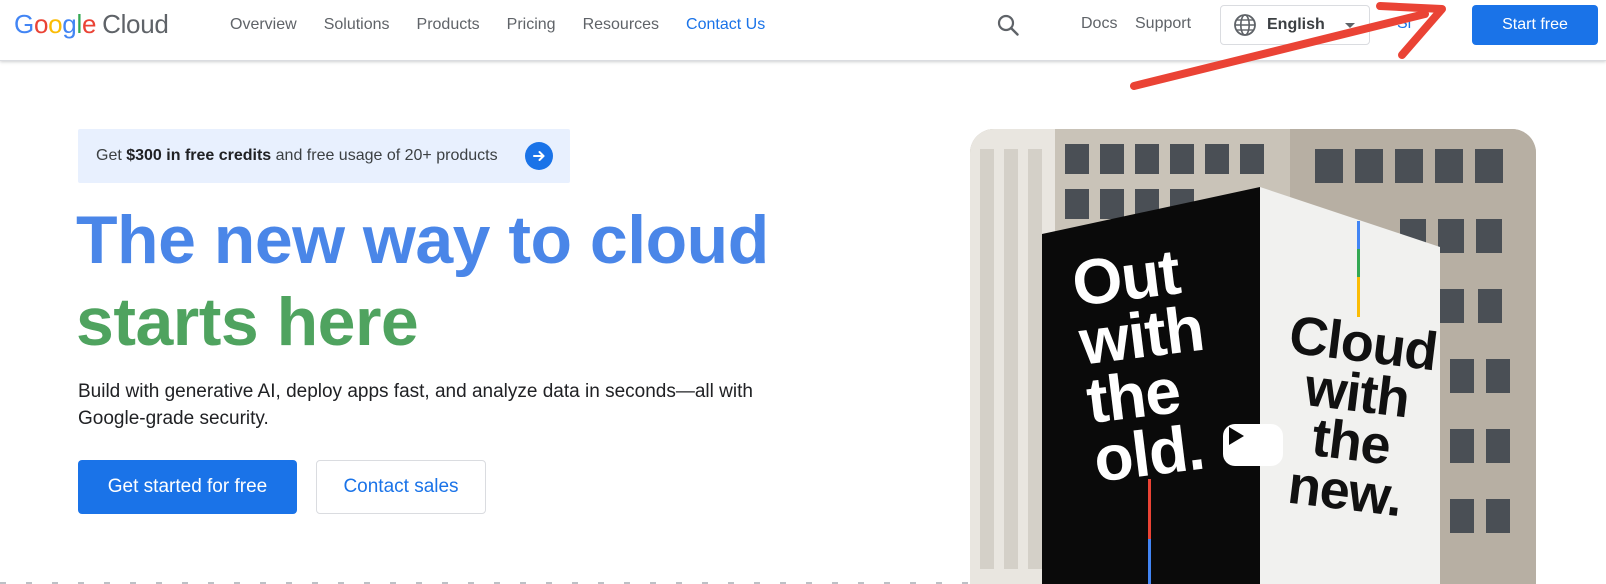 The image size is (1606, 584). I want to click on get-started-button: Get started for free, so click(187, 487).